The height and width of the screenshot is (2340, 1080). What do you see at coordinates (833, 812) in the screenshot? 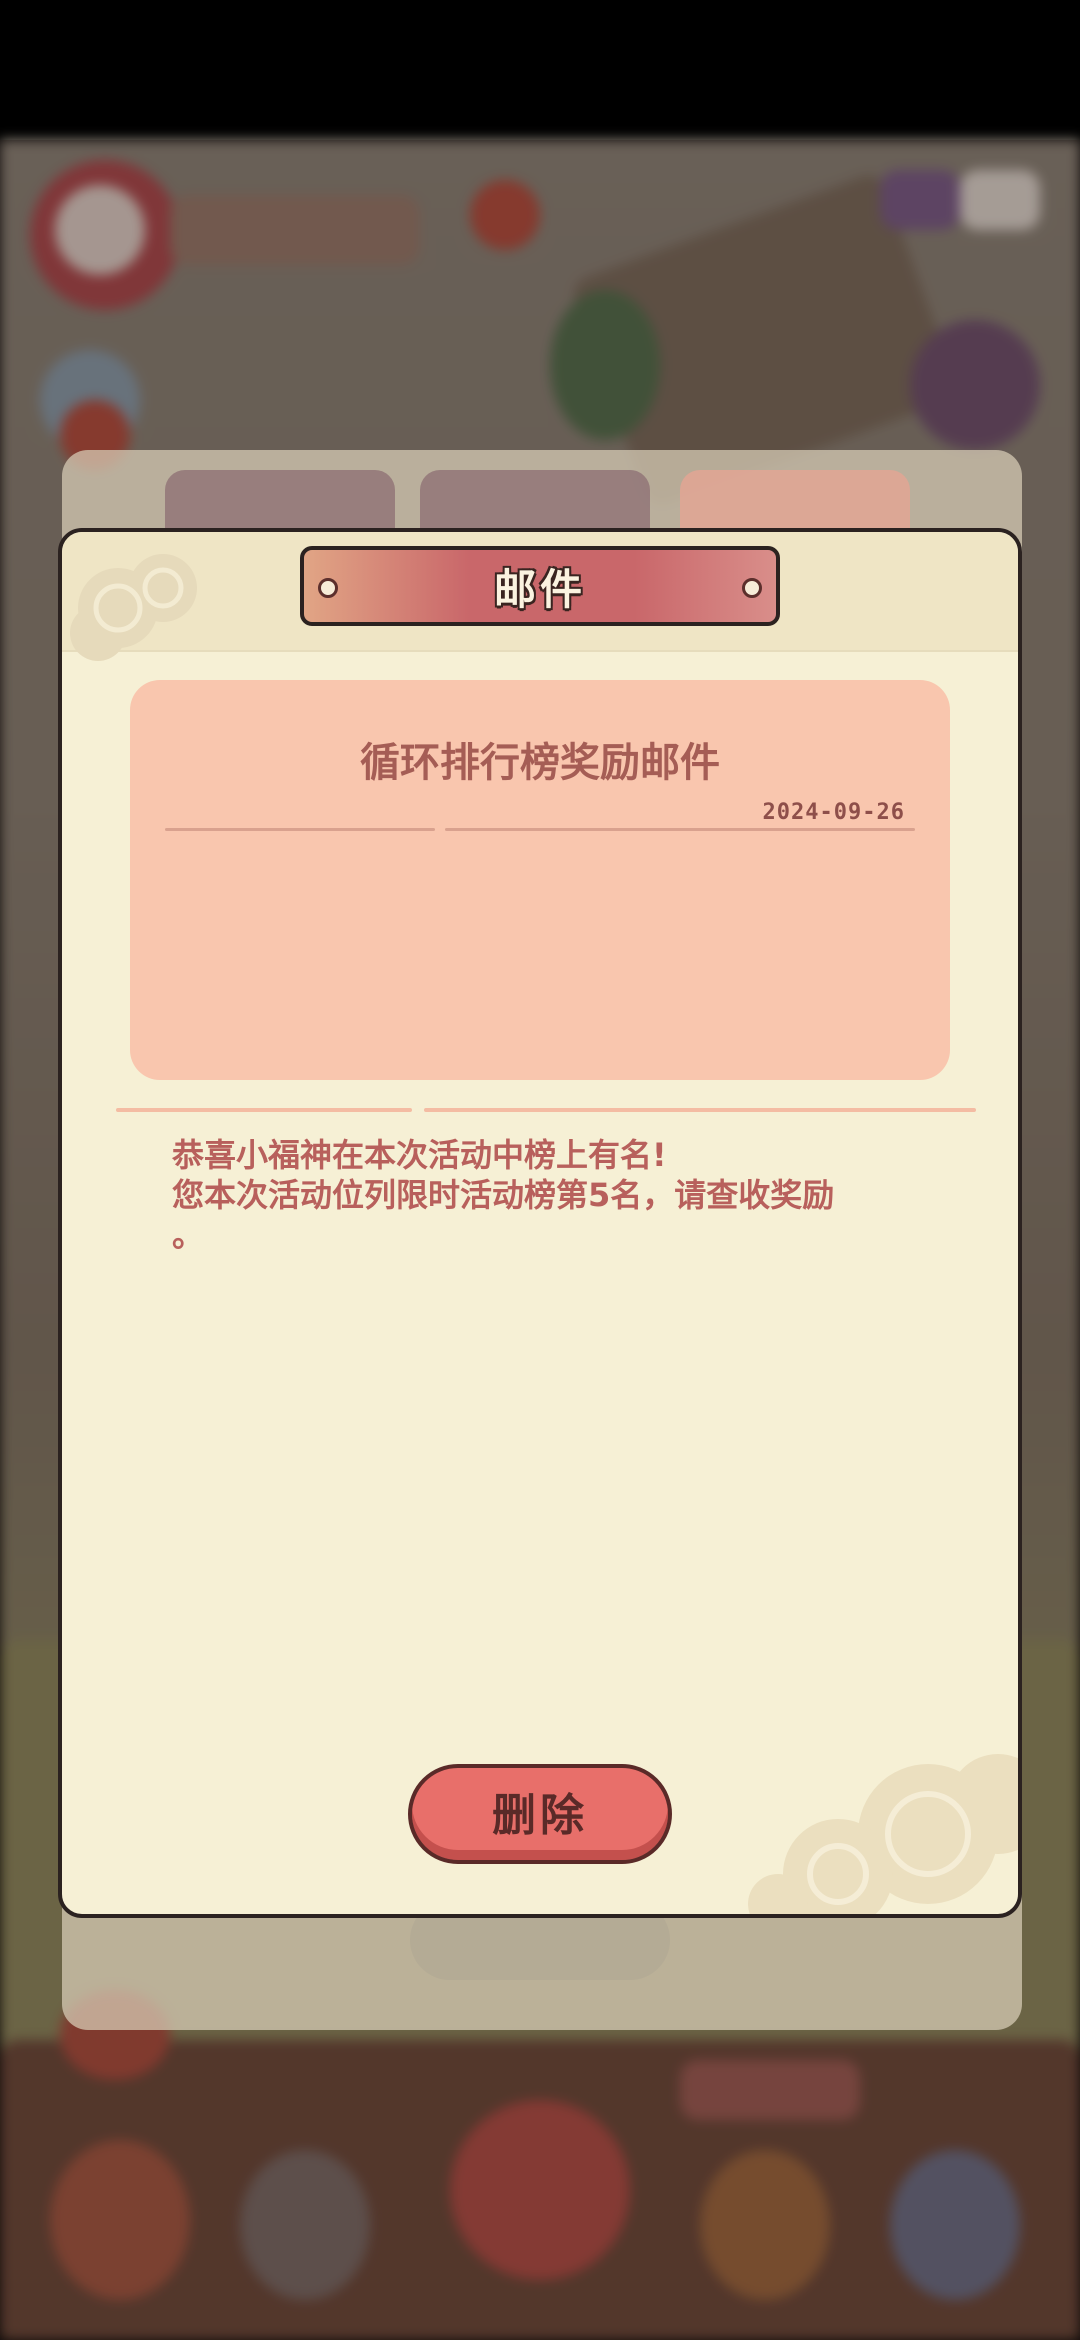
I see `mail-date: 2024-09-26` at bounding box center [833, 812].